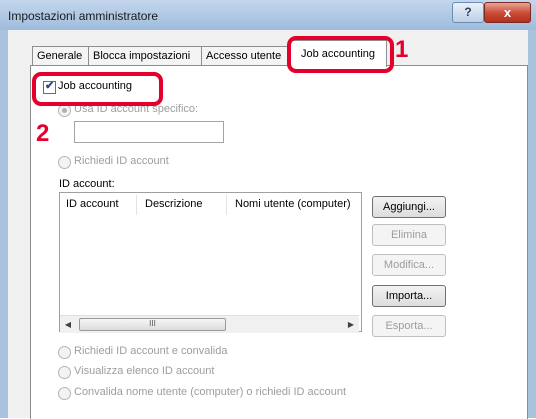 The image size is (536, 419). Describe the element at coordinates (43, 133) in the screenshot. I see `callout-2-number: 2` at that location.